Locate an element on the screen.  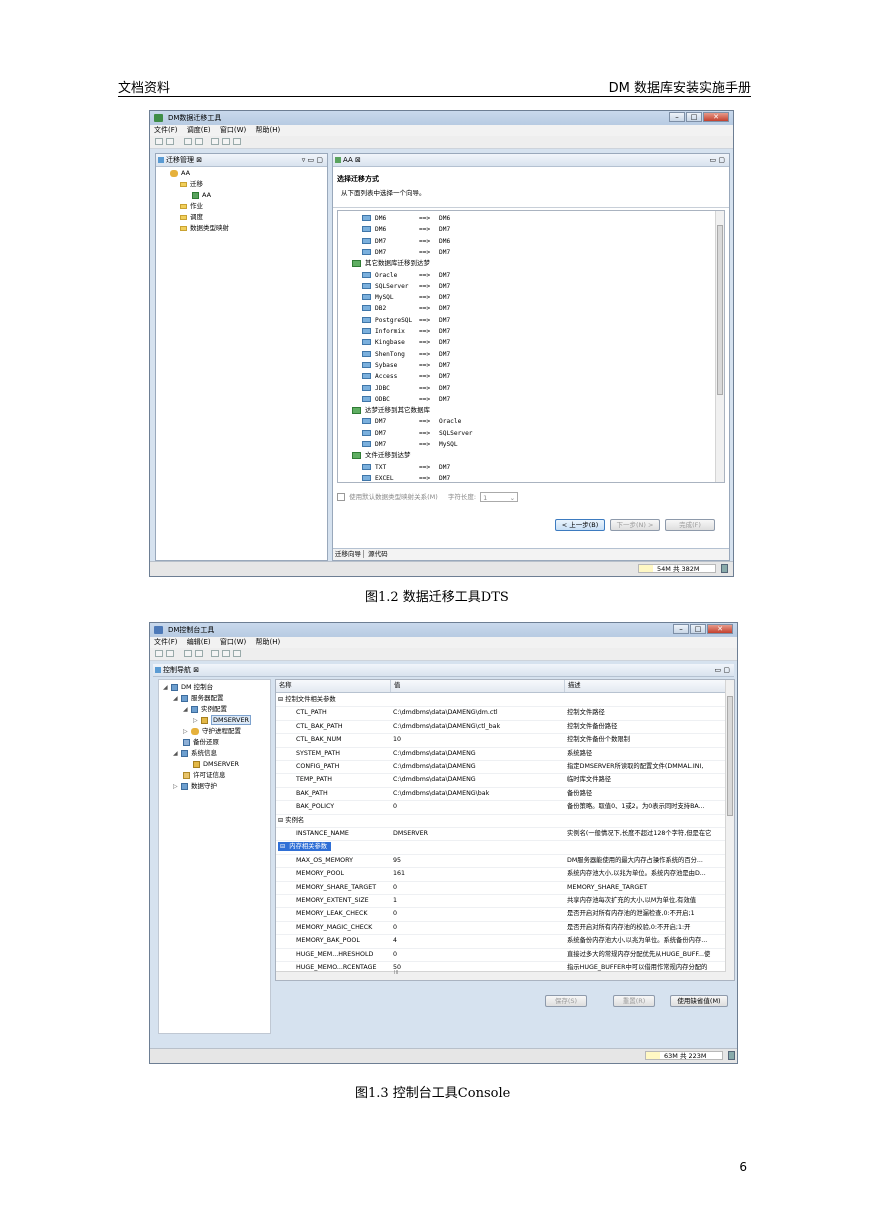
tab-control-nav: 控制导航 ⊠ ▭ ▢ is located at coordinates (443, 670).